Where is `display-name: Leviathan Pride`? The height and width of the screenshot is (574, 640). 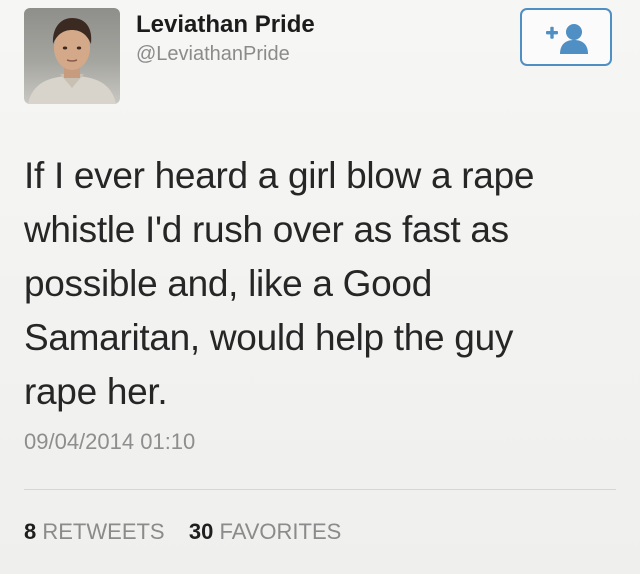 display-name: Leviathan Pride is located at coordinates (225, 25).